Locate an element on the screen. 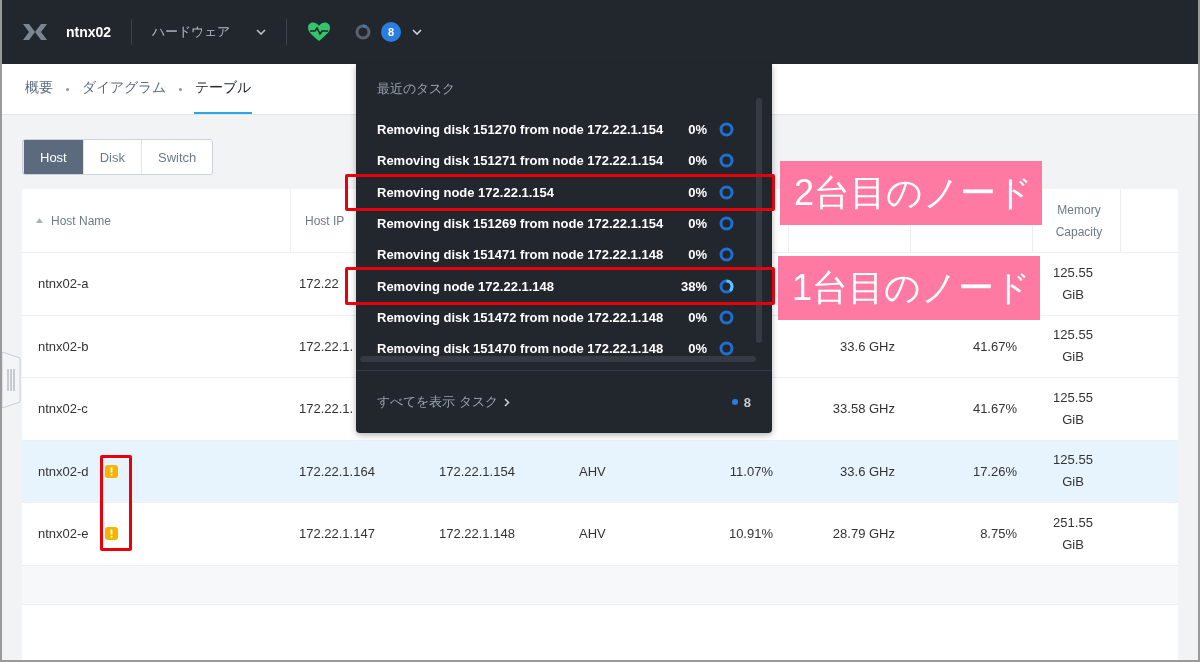 The width and height of the screenshot is (1200, 662). callout-tooltip: 2台目のノード is located at coordinates (911, 193).